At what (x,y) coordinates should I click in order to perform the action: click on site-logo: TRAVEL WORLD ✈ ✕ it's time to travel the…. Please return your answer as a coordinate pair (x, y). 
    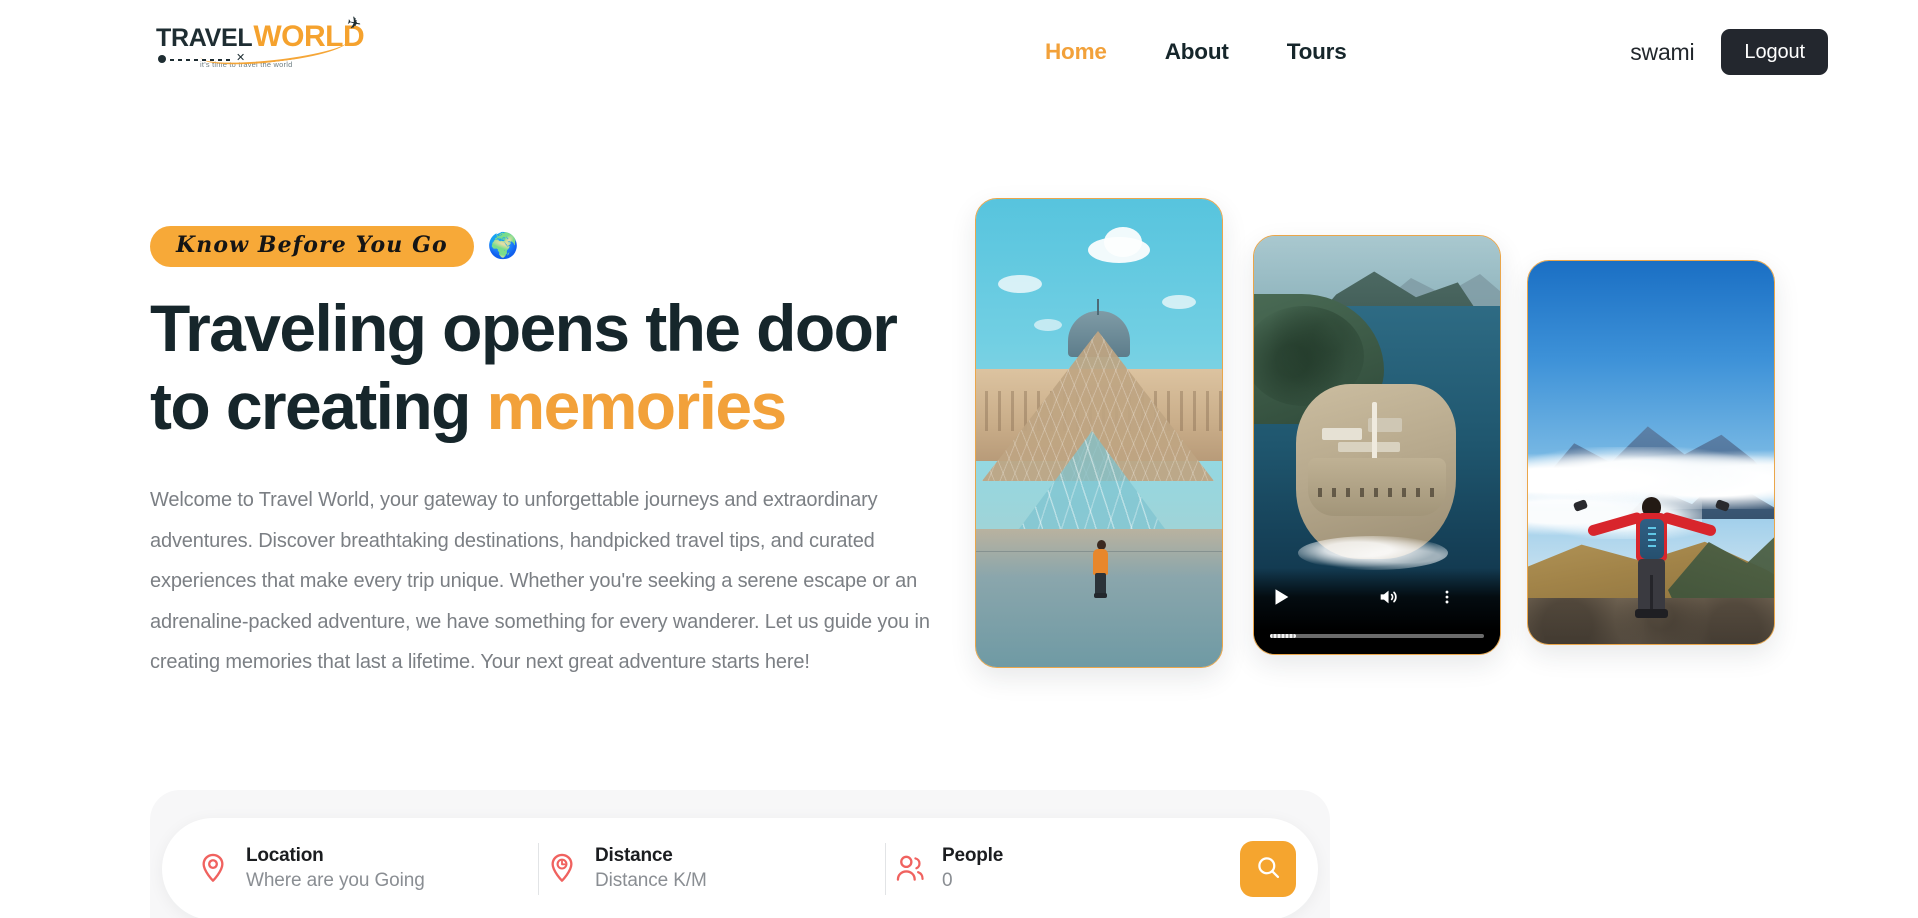
    Looking at the image, I should click on (260, 48).